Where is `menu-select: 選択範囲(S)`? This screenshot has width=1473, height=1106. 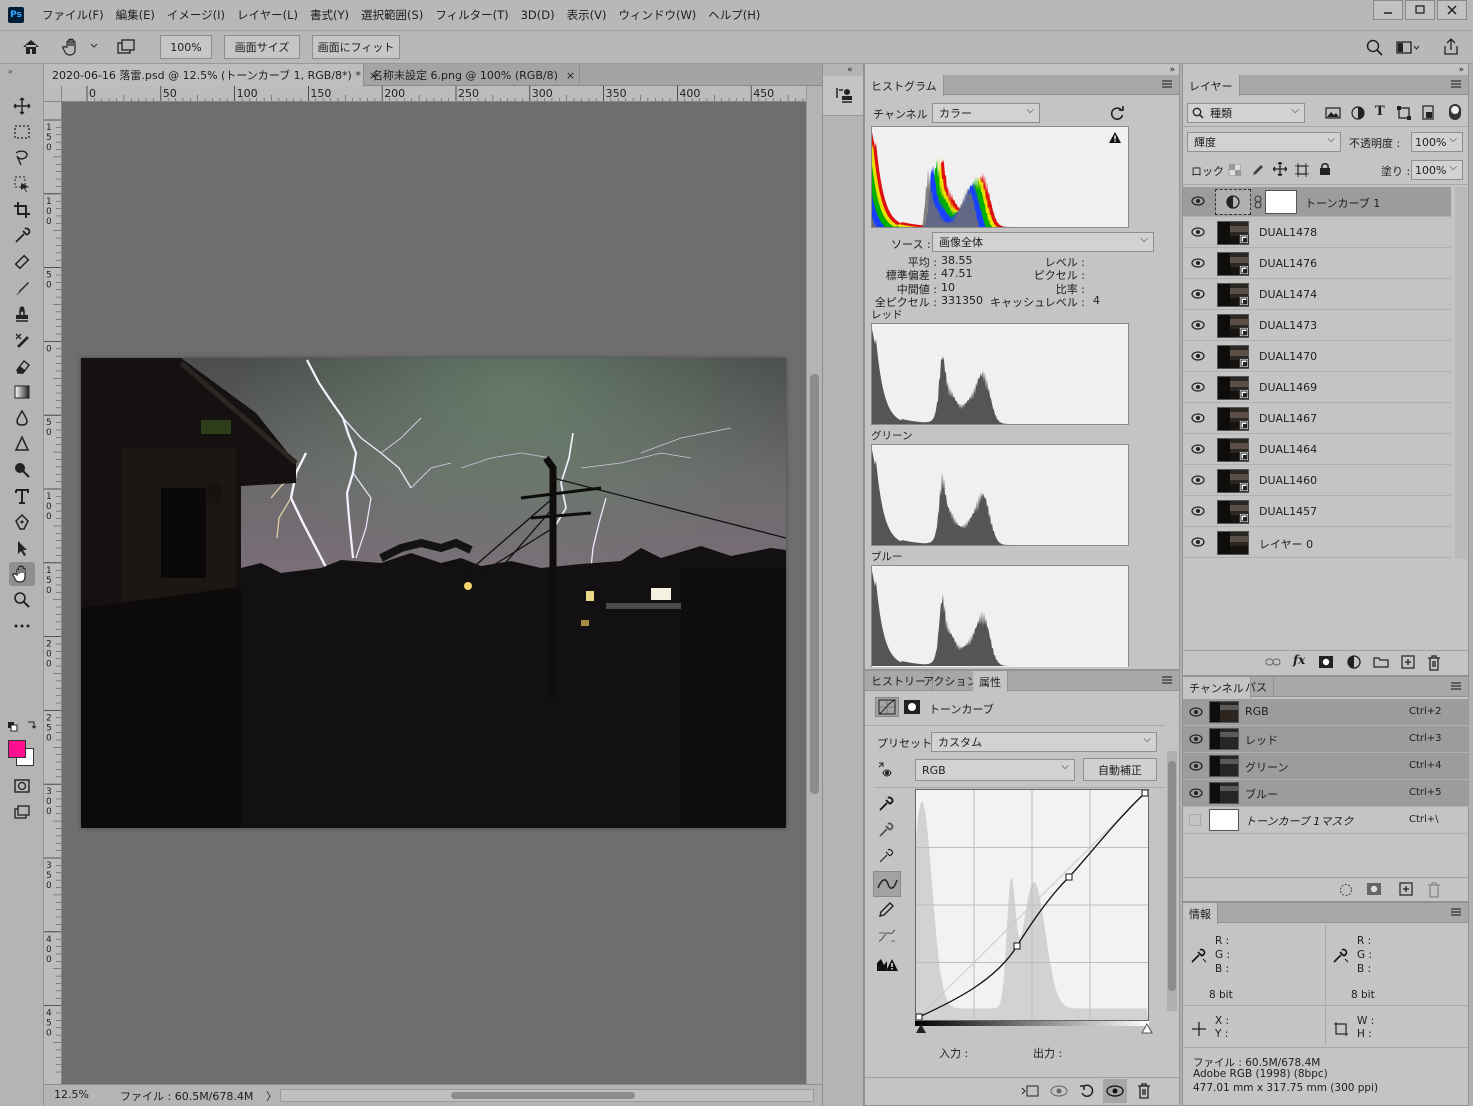 menu-select: 選択範囲(S) is located at coordinates (392, 15).